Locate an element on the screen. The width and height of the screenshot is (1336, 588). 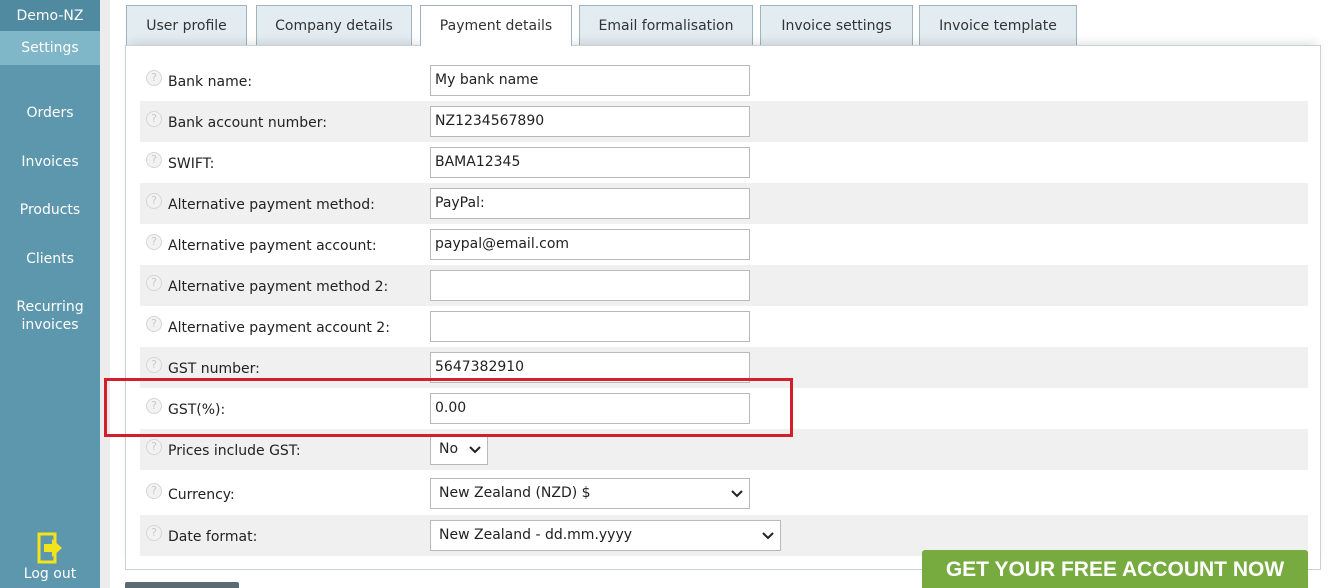
logout-button: Log out is located at coordinates (50, 557).